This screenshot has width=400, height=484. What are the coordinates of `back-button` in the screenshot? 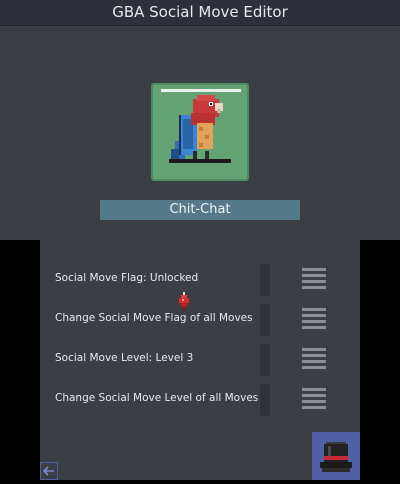 It's located at (49, 471).